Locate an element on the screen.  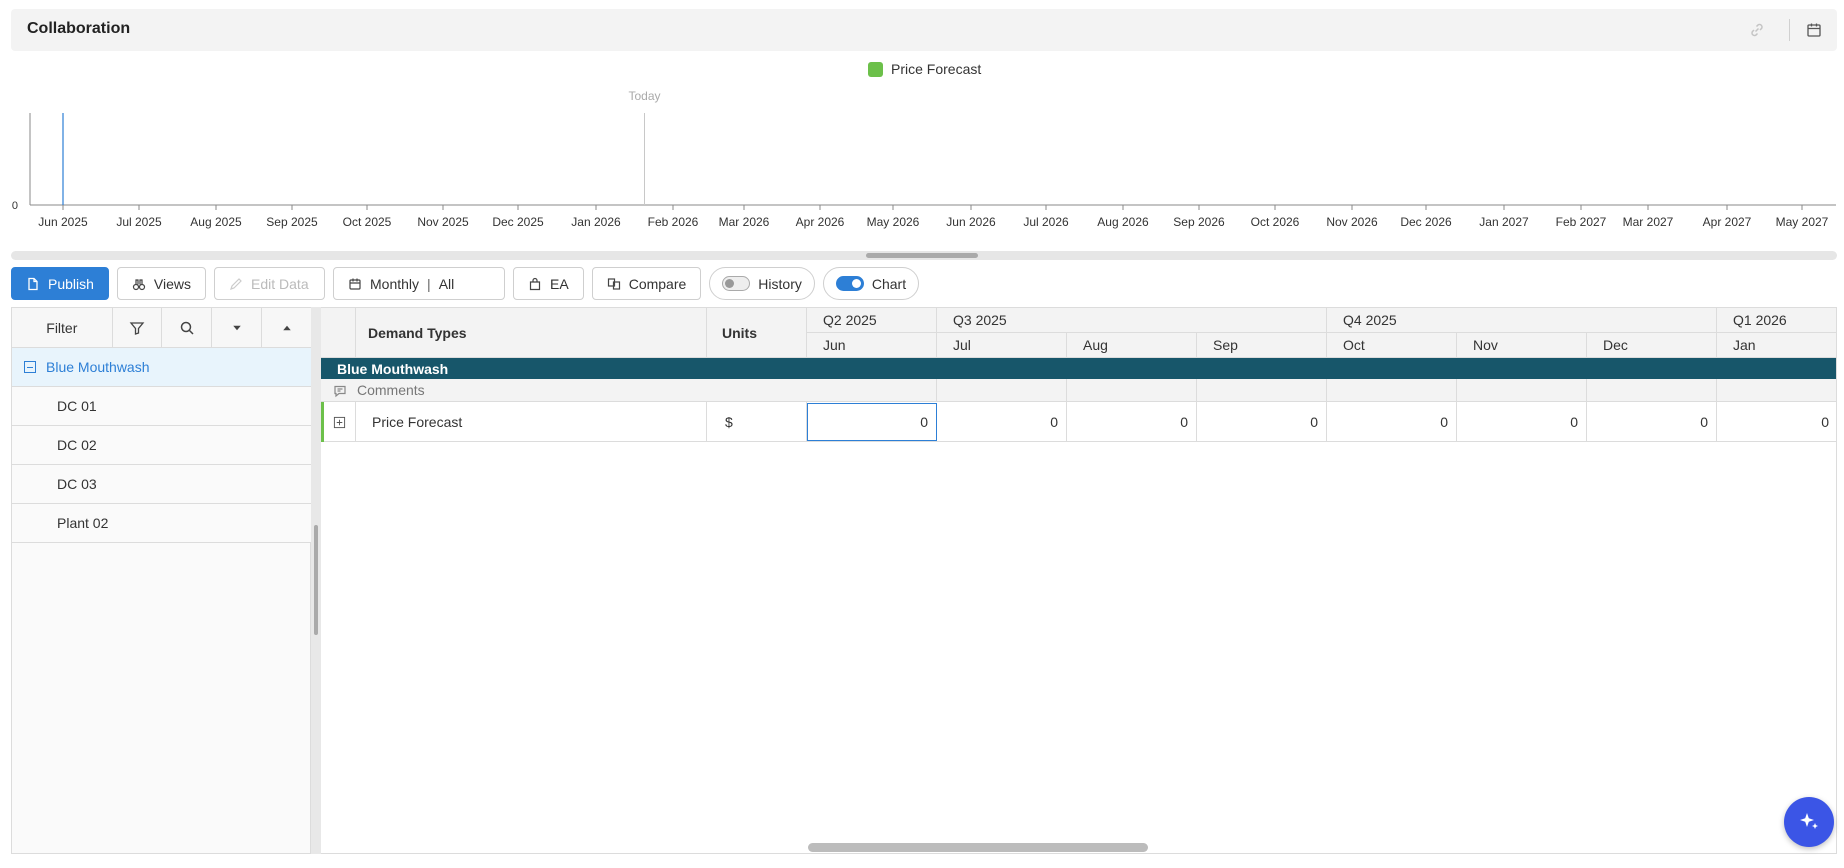
publish-button: Publish is located at coordinates (60, 283).